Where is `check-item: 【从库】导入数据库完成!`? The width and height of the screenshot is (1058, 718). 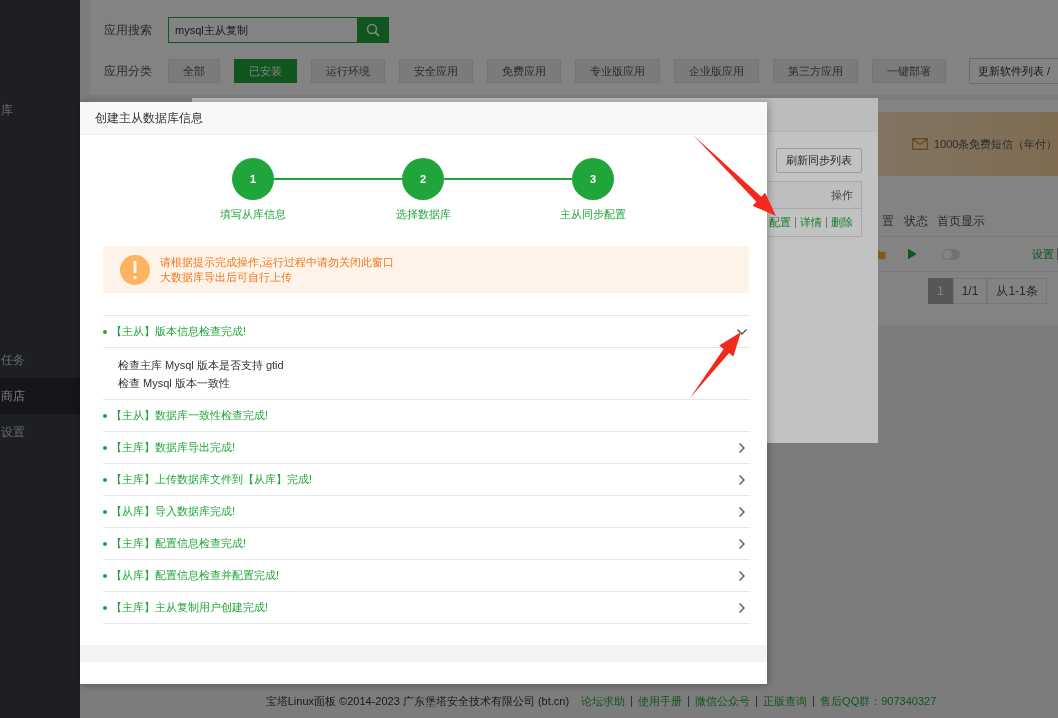 check-item: 【从库】导入数据库完成! is located at coordinates (173, 511).